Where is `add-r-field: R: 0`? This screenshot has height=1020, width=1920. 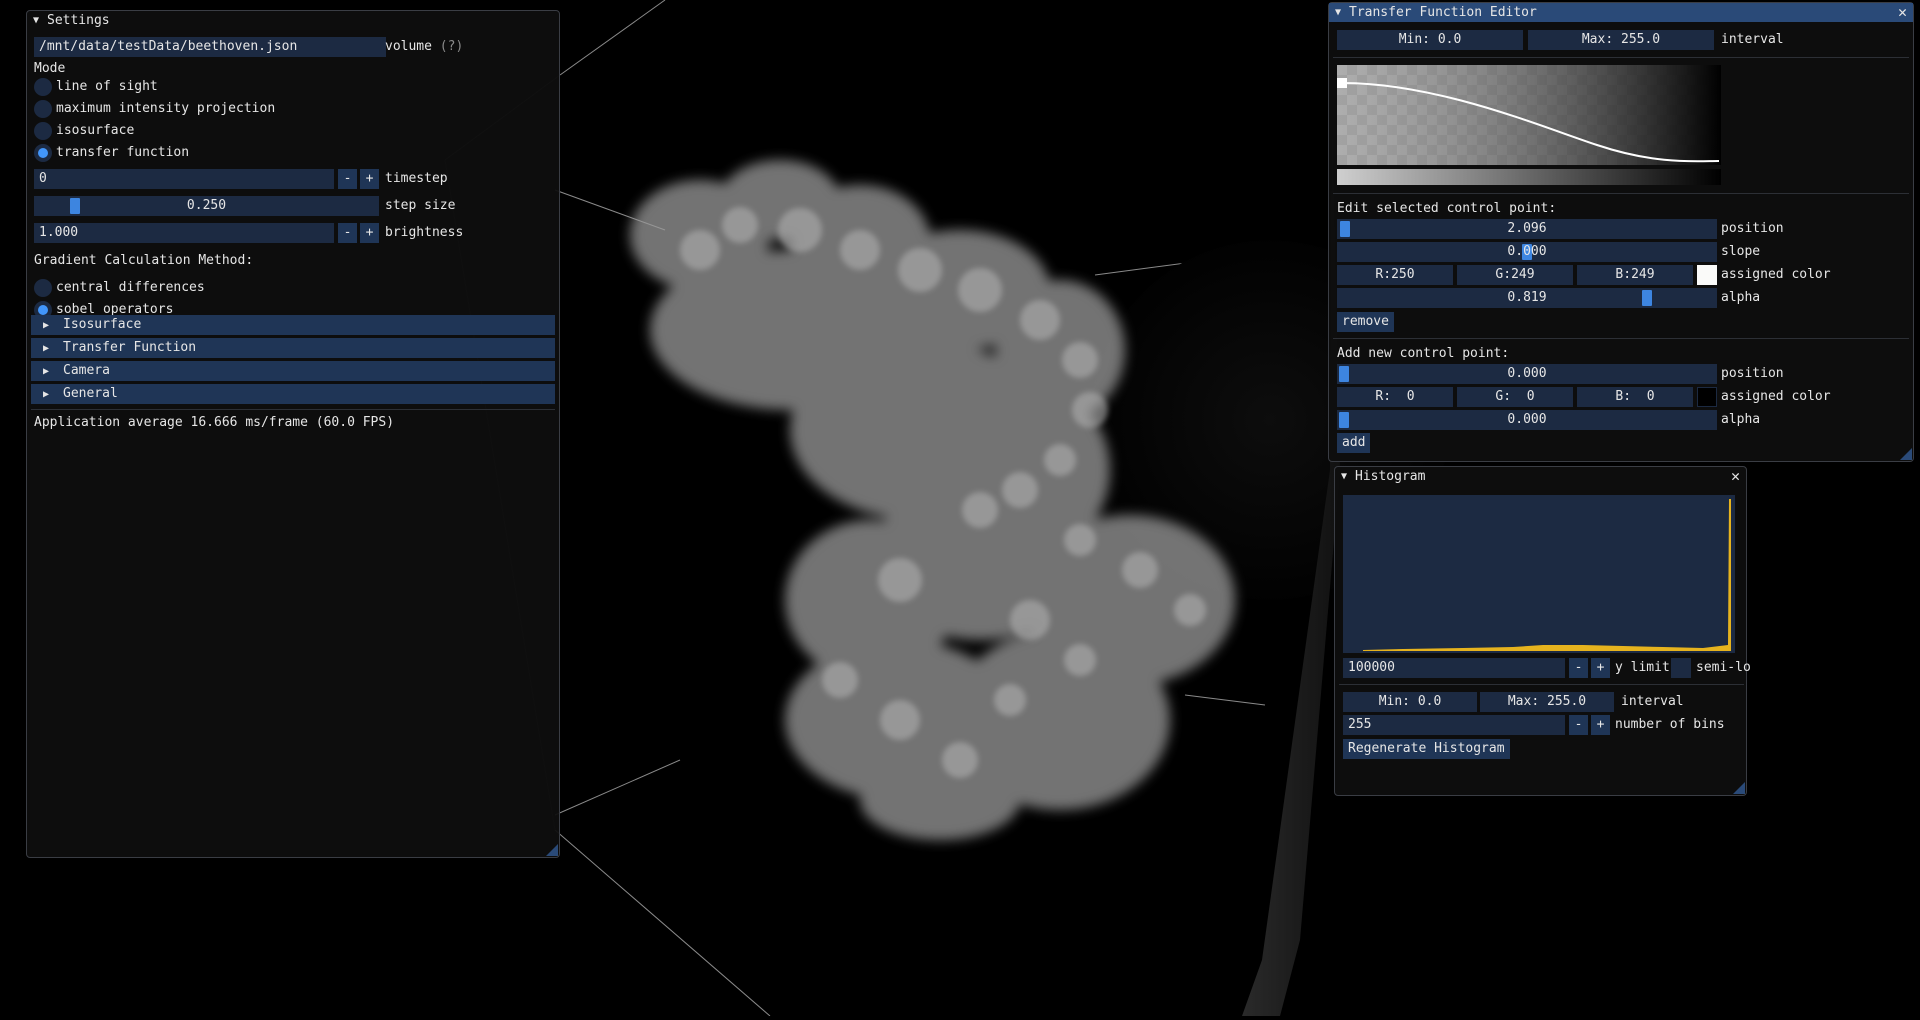 add-r-field: R: 0 is located at coordinates (1395, 397).